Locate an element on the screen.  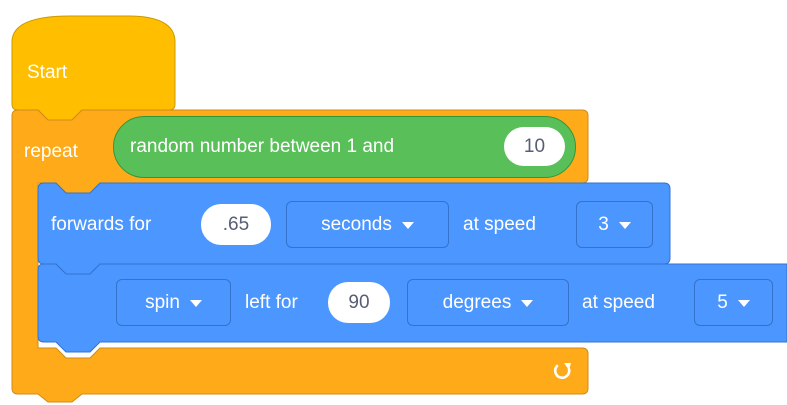
forwards-duration-input: .65 is located at coordinates (236, 224).